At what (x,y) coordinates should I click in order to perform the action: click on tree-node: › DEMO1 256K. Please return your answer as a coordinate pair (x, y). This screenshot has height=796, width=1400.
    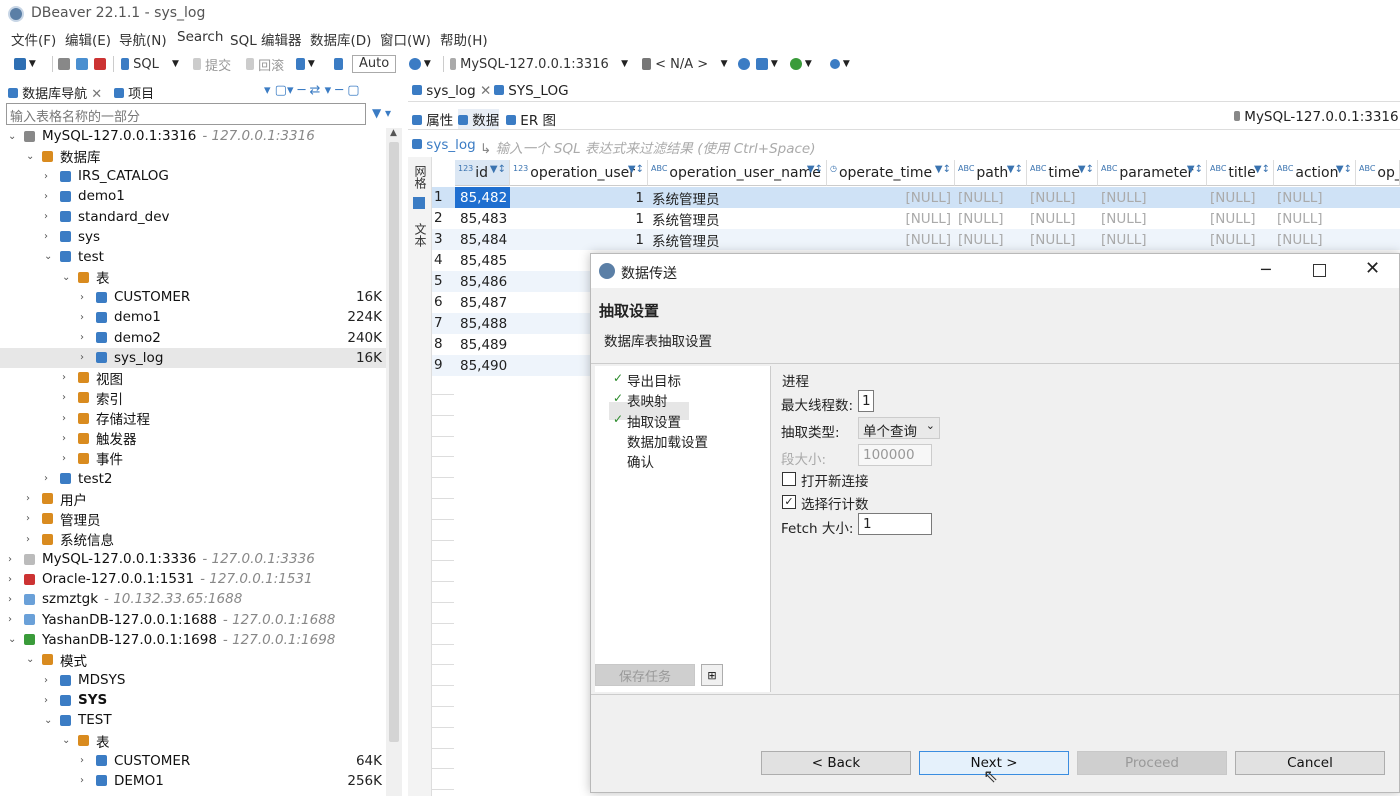
    Looking at the image, I should click on (194, 781).